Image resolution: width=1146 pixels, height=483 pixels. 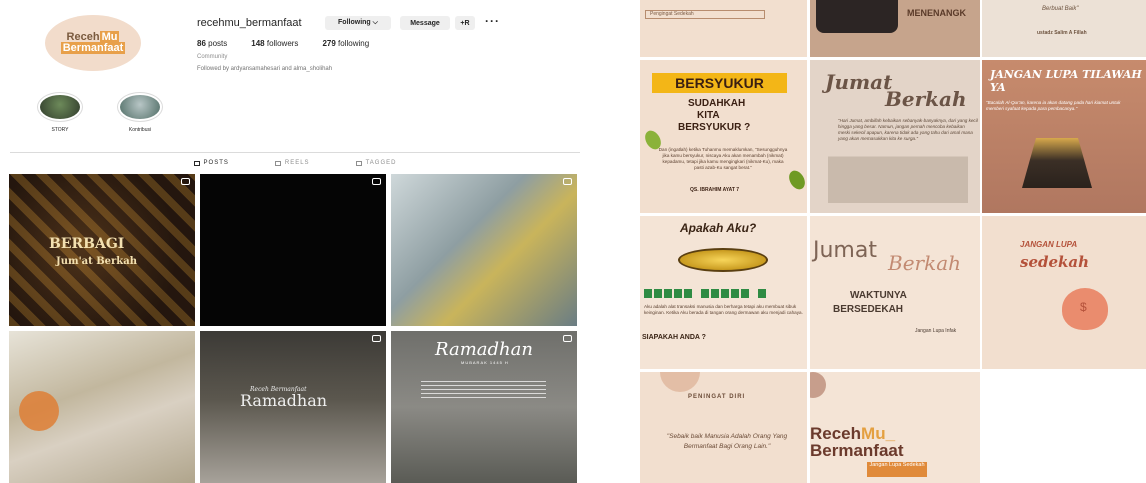 I want to click on tile-author: ustadz Salim A Fillah, so click(x=1062, y=33).